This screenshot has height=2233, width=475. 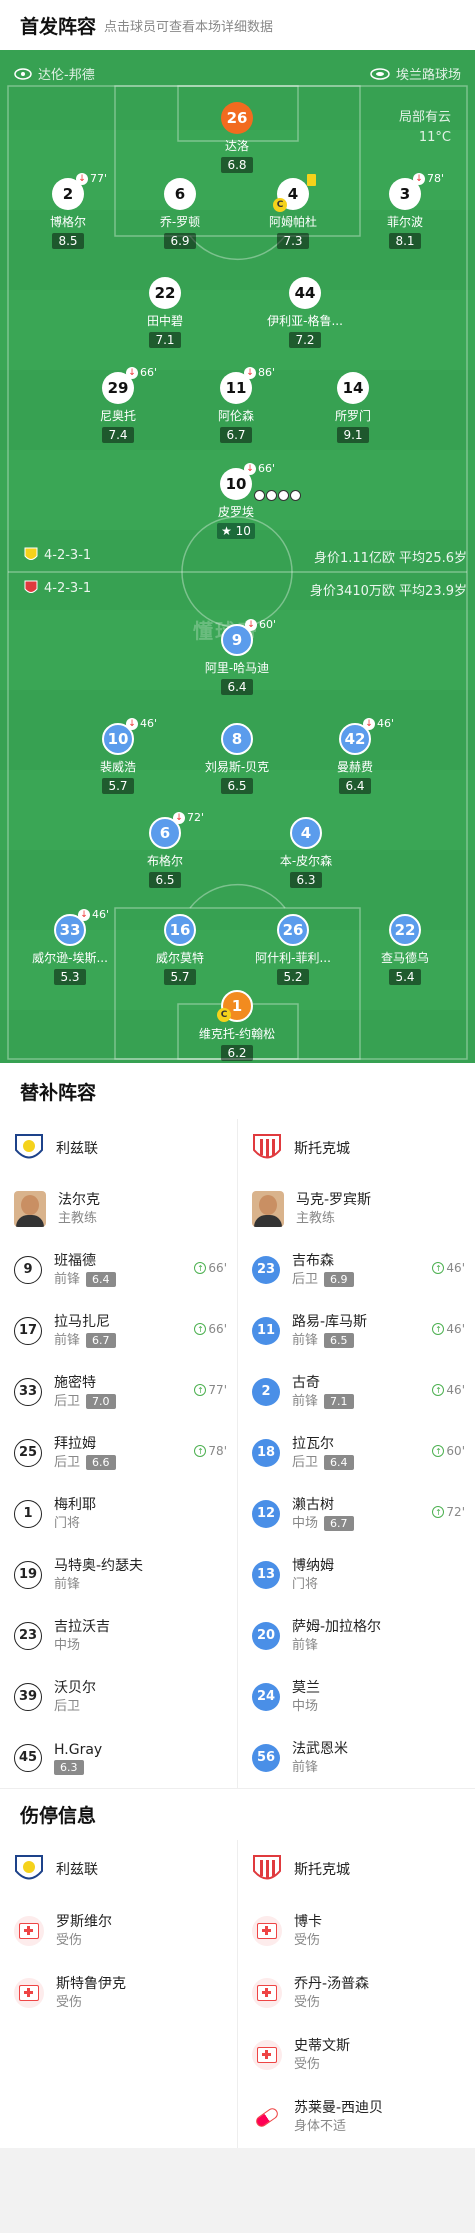 What do you see at coordinates (118, 1993) in the screenshot?
I see `injury-row: 斯特鲁伊克 受伤` at bounding box center [118, 1993].